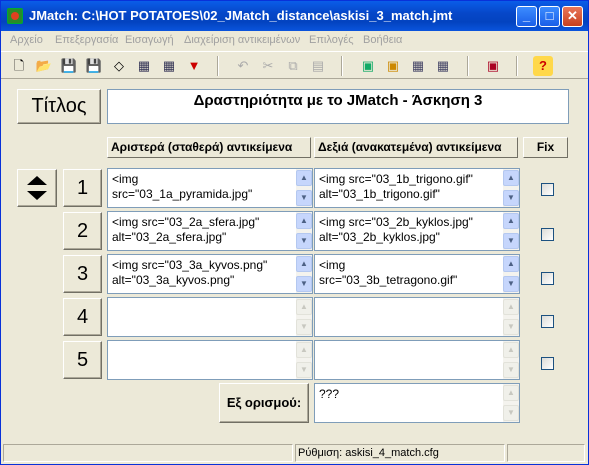 The width and height of the screenshot is (589, 465). Describe the element at coordinates (82, 360) in the screenshot. I see `row-number: 5` at that location.